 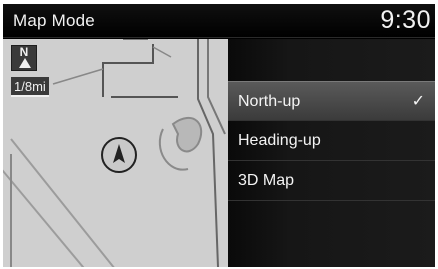 What do you see at coordinates (54, 20) in the screenshot?
I see `page-title: Map Mode` at bounding box center [54, 20].